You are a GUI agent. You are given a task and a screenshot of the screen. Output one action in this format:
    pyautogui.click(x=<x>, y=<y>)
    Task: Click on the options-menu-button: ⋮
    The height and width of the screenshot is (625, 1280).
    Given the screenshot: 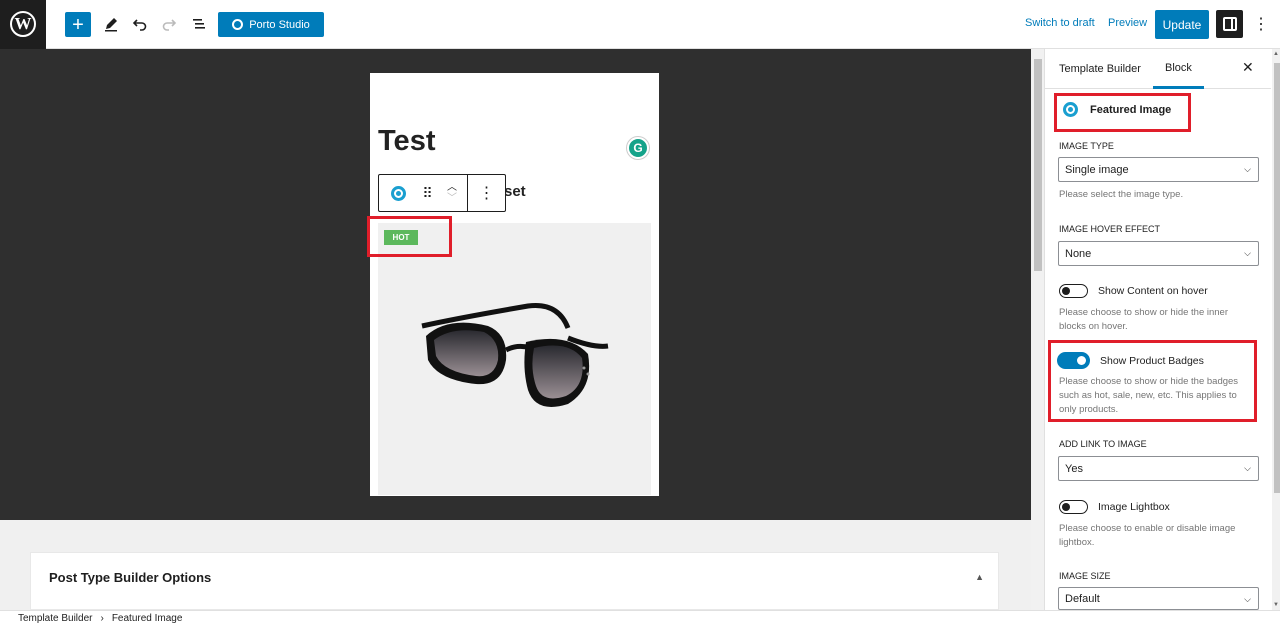 What is the action you would take?
    pyautogui.click(x=1261, y=24)
    